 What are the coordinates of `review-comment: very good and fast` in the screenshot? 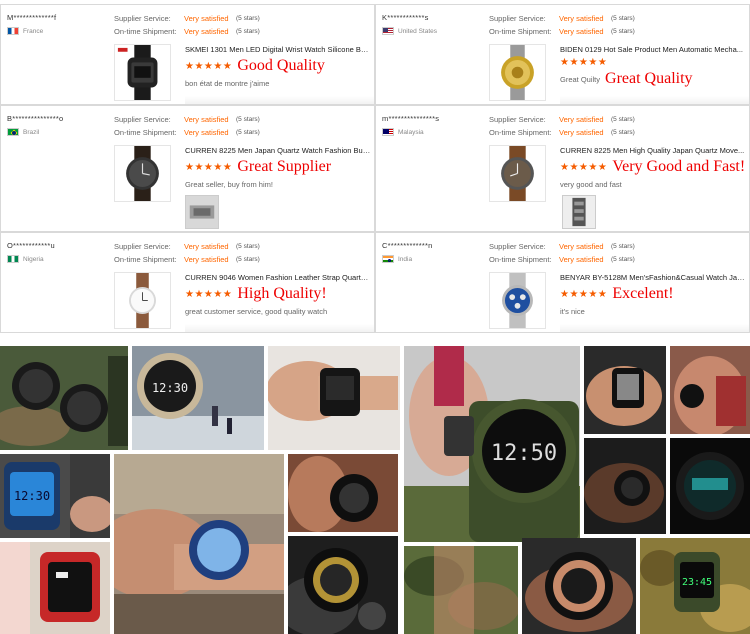 It's located at (591, 184).